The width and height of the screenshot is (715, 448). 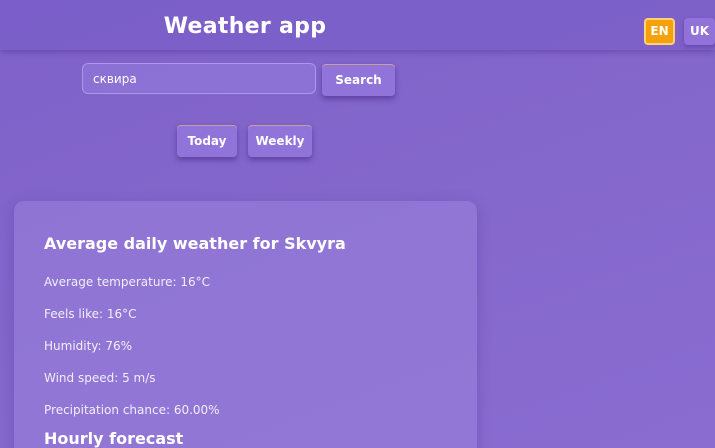 What do you see at coordinates (357, 25) in the screenshot?
I see `top-bar: Weather app EN UK` at bounding box center [357, 25].